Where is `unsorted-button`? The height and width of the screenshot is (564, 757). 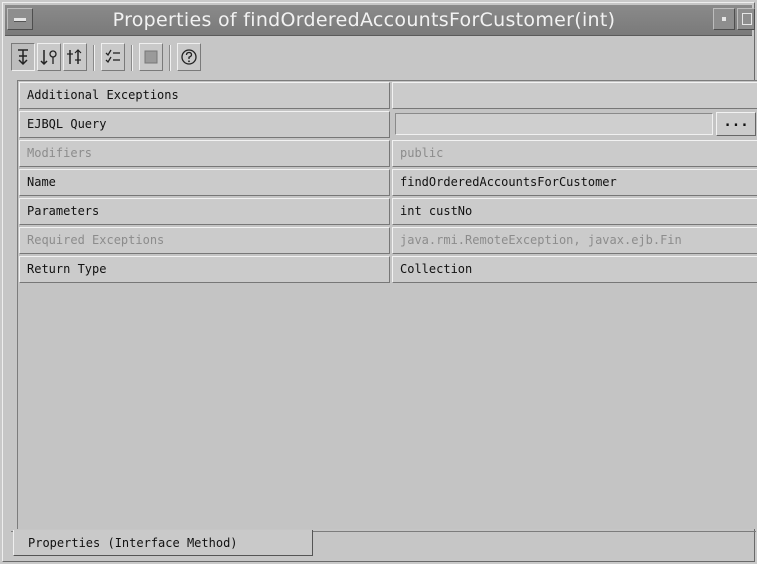 unsorted-button is located at coordinates (75, 57).